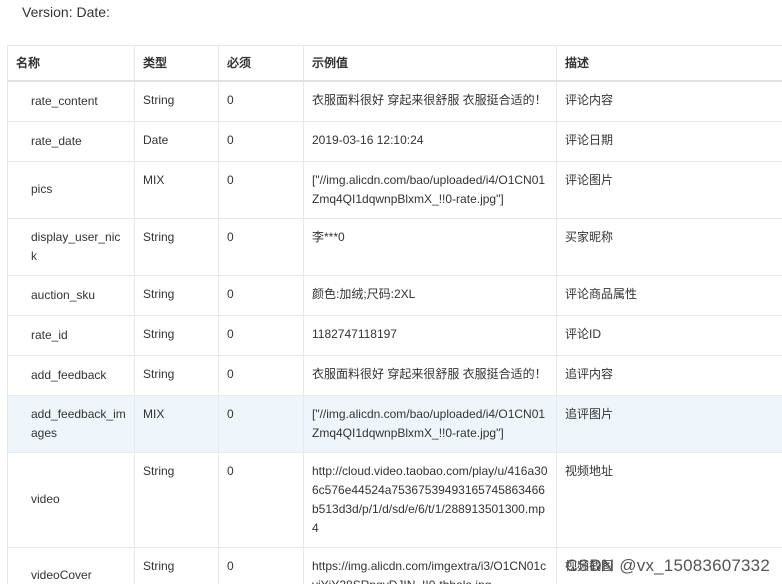 The image size is (782, 584). I want to click on table-row: auction_sku String 0 颜色:加绒;尺码:2XL 评论商品属性, so click(394, 295).